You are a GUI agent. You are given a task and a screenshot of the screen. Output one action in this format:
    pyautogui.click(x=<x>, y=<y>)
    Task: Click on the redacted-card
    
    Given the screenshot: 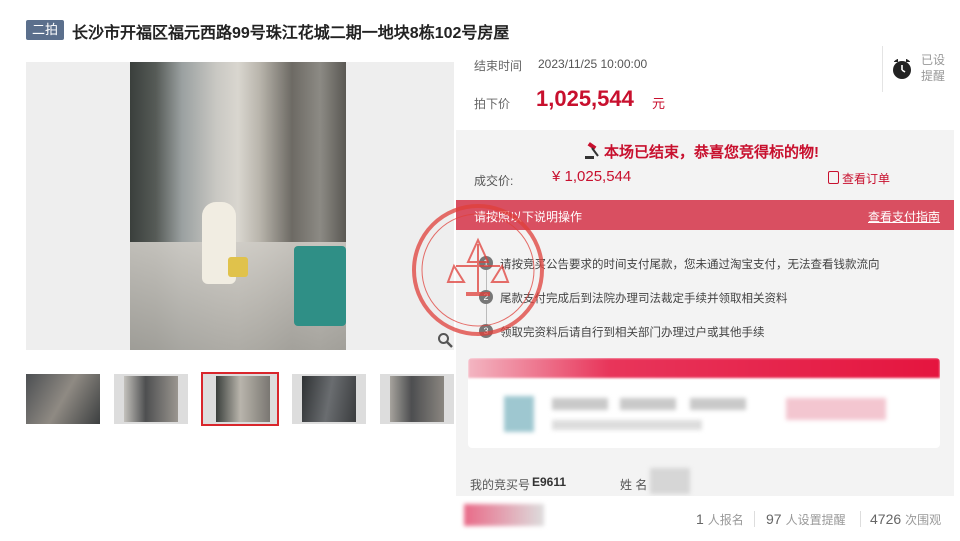 What is the action you would take?
    pyautogui.click(x=704, y=403)
    